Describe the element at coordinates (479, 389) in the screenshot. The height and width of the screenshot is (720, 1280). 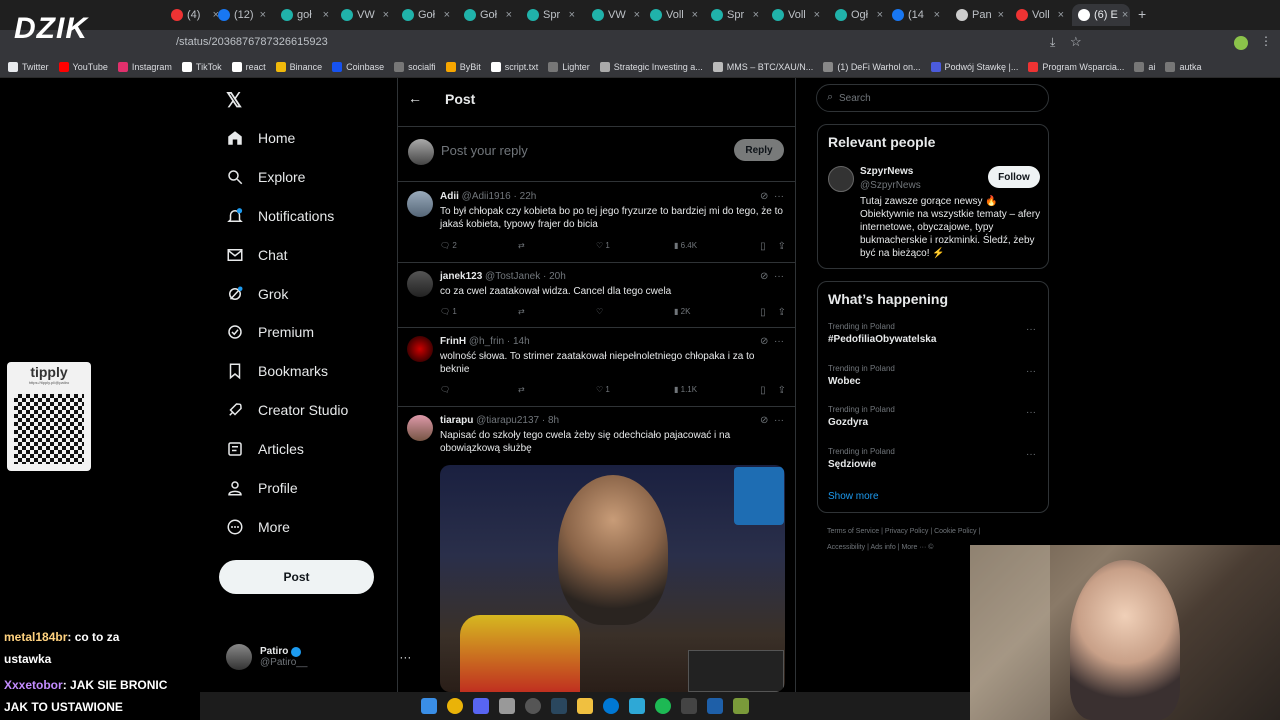
I see `reply-action: 🗨` at that location.